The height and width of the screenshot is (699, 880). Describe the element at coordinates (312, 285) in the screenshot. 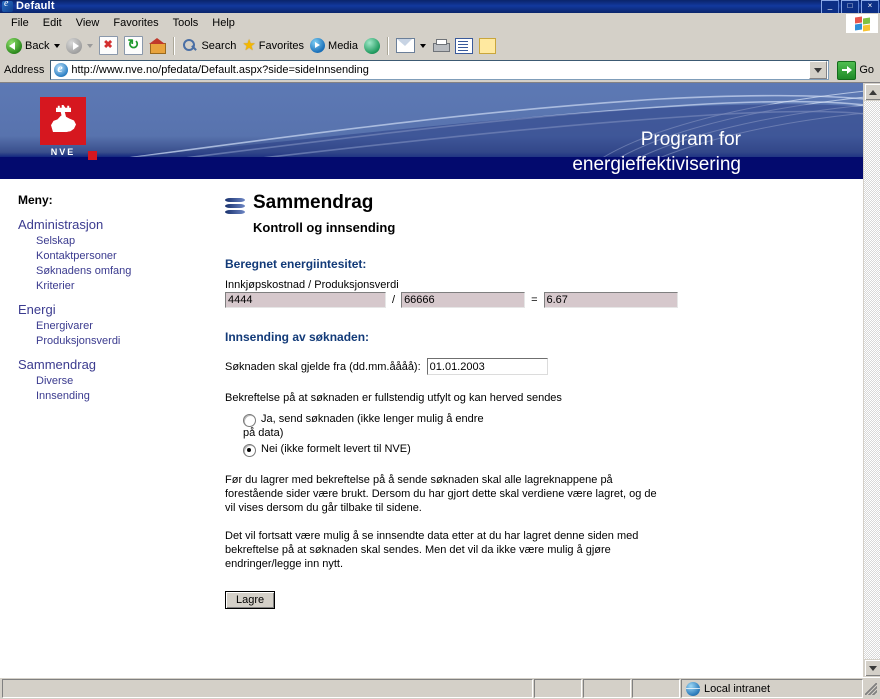

I see `formula-header: Innkjøpskostnad / Produksjonsverdi` at that location.